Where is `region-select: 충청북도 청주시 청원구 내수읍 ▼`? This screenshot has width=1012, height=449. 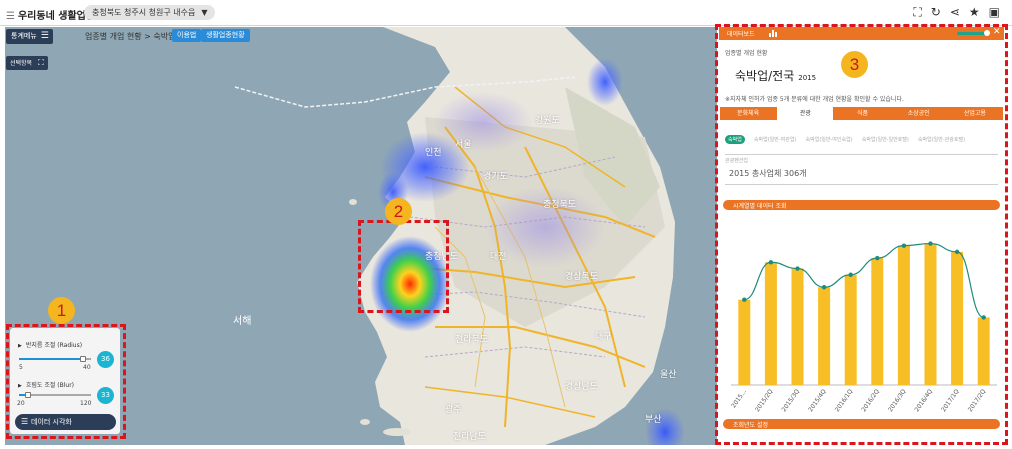 region-select: 충청북도 청주시 청원구 내수읍 ▼ is located at coordinates (150, 12).